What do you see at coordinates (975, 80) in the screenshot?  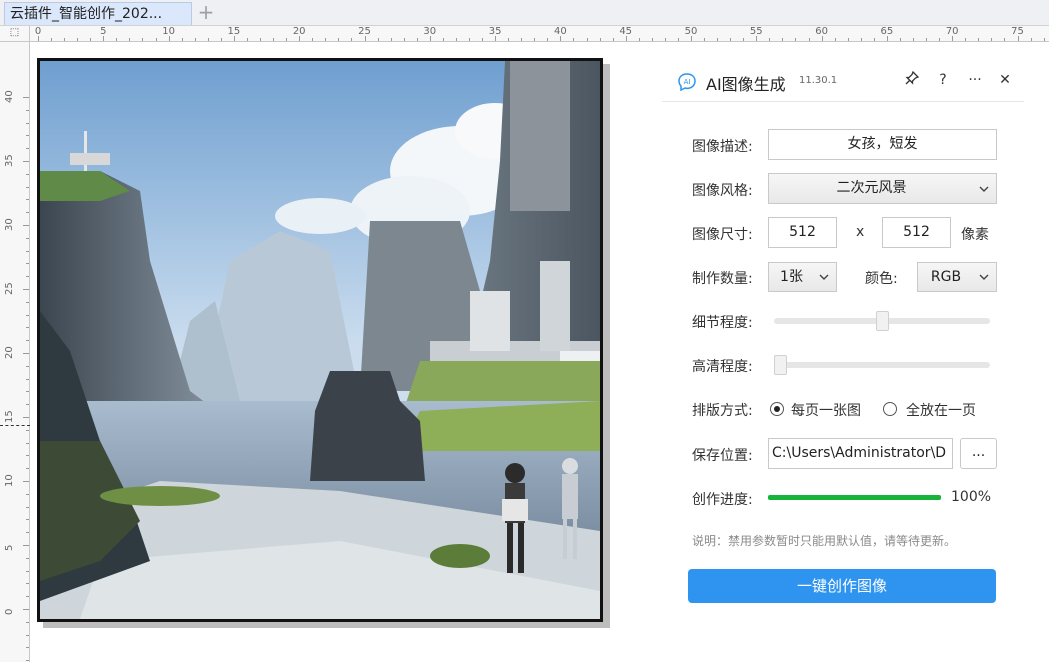 I see `more-icon: ···` at bounding box center [975, 80].